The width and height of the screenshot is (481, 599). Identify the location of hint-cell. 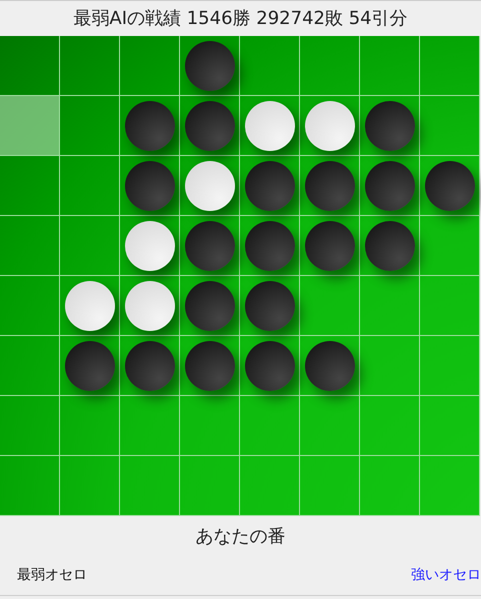
(30, 126).